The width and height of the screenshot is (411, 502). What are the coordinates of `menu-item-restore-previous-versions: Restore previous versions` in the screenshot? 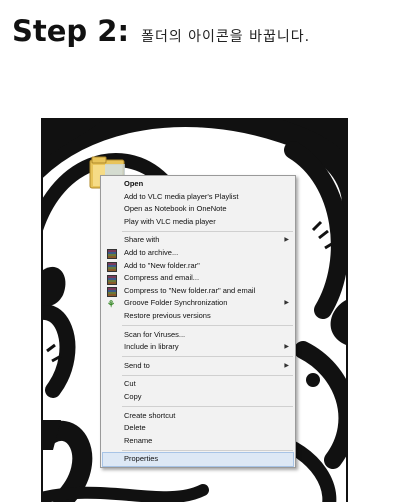 It's located at (198, 316).